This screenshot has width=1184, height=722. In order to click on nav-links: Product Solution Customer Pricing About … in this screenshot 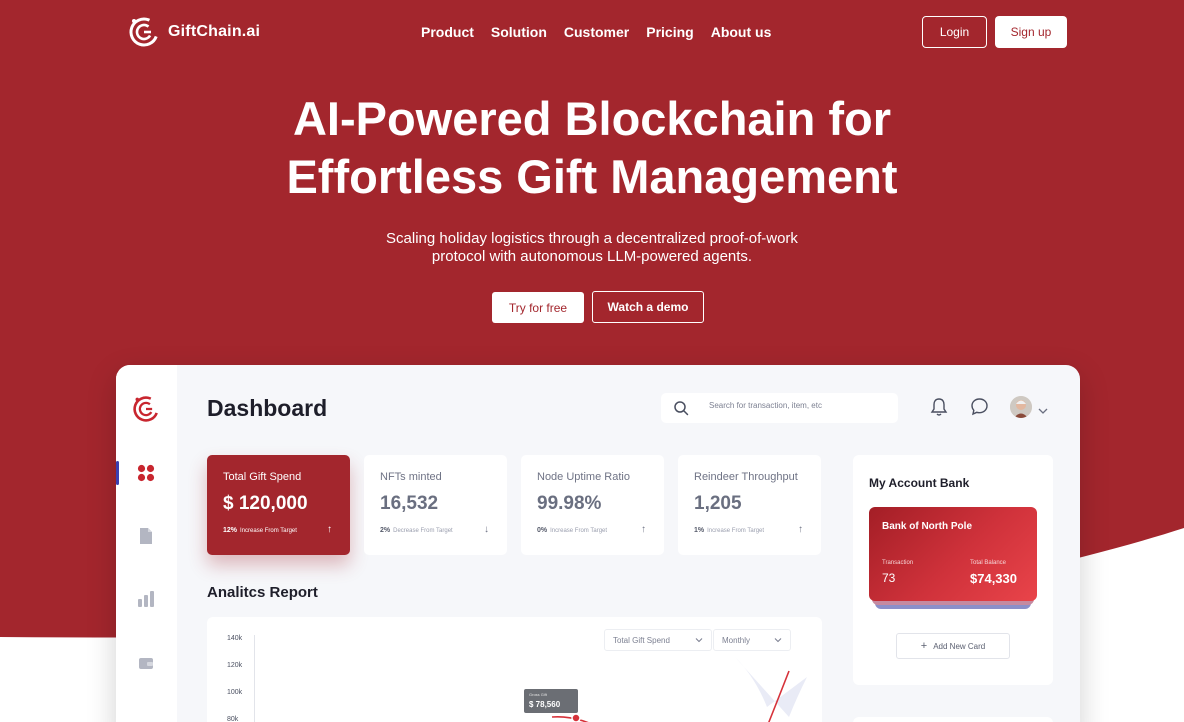, I will do `click(596, 32)`.